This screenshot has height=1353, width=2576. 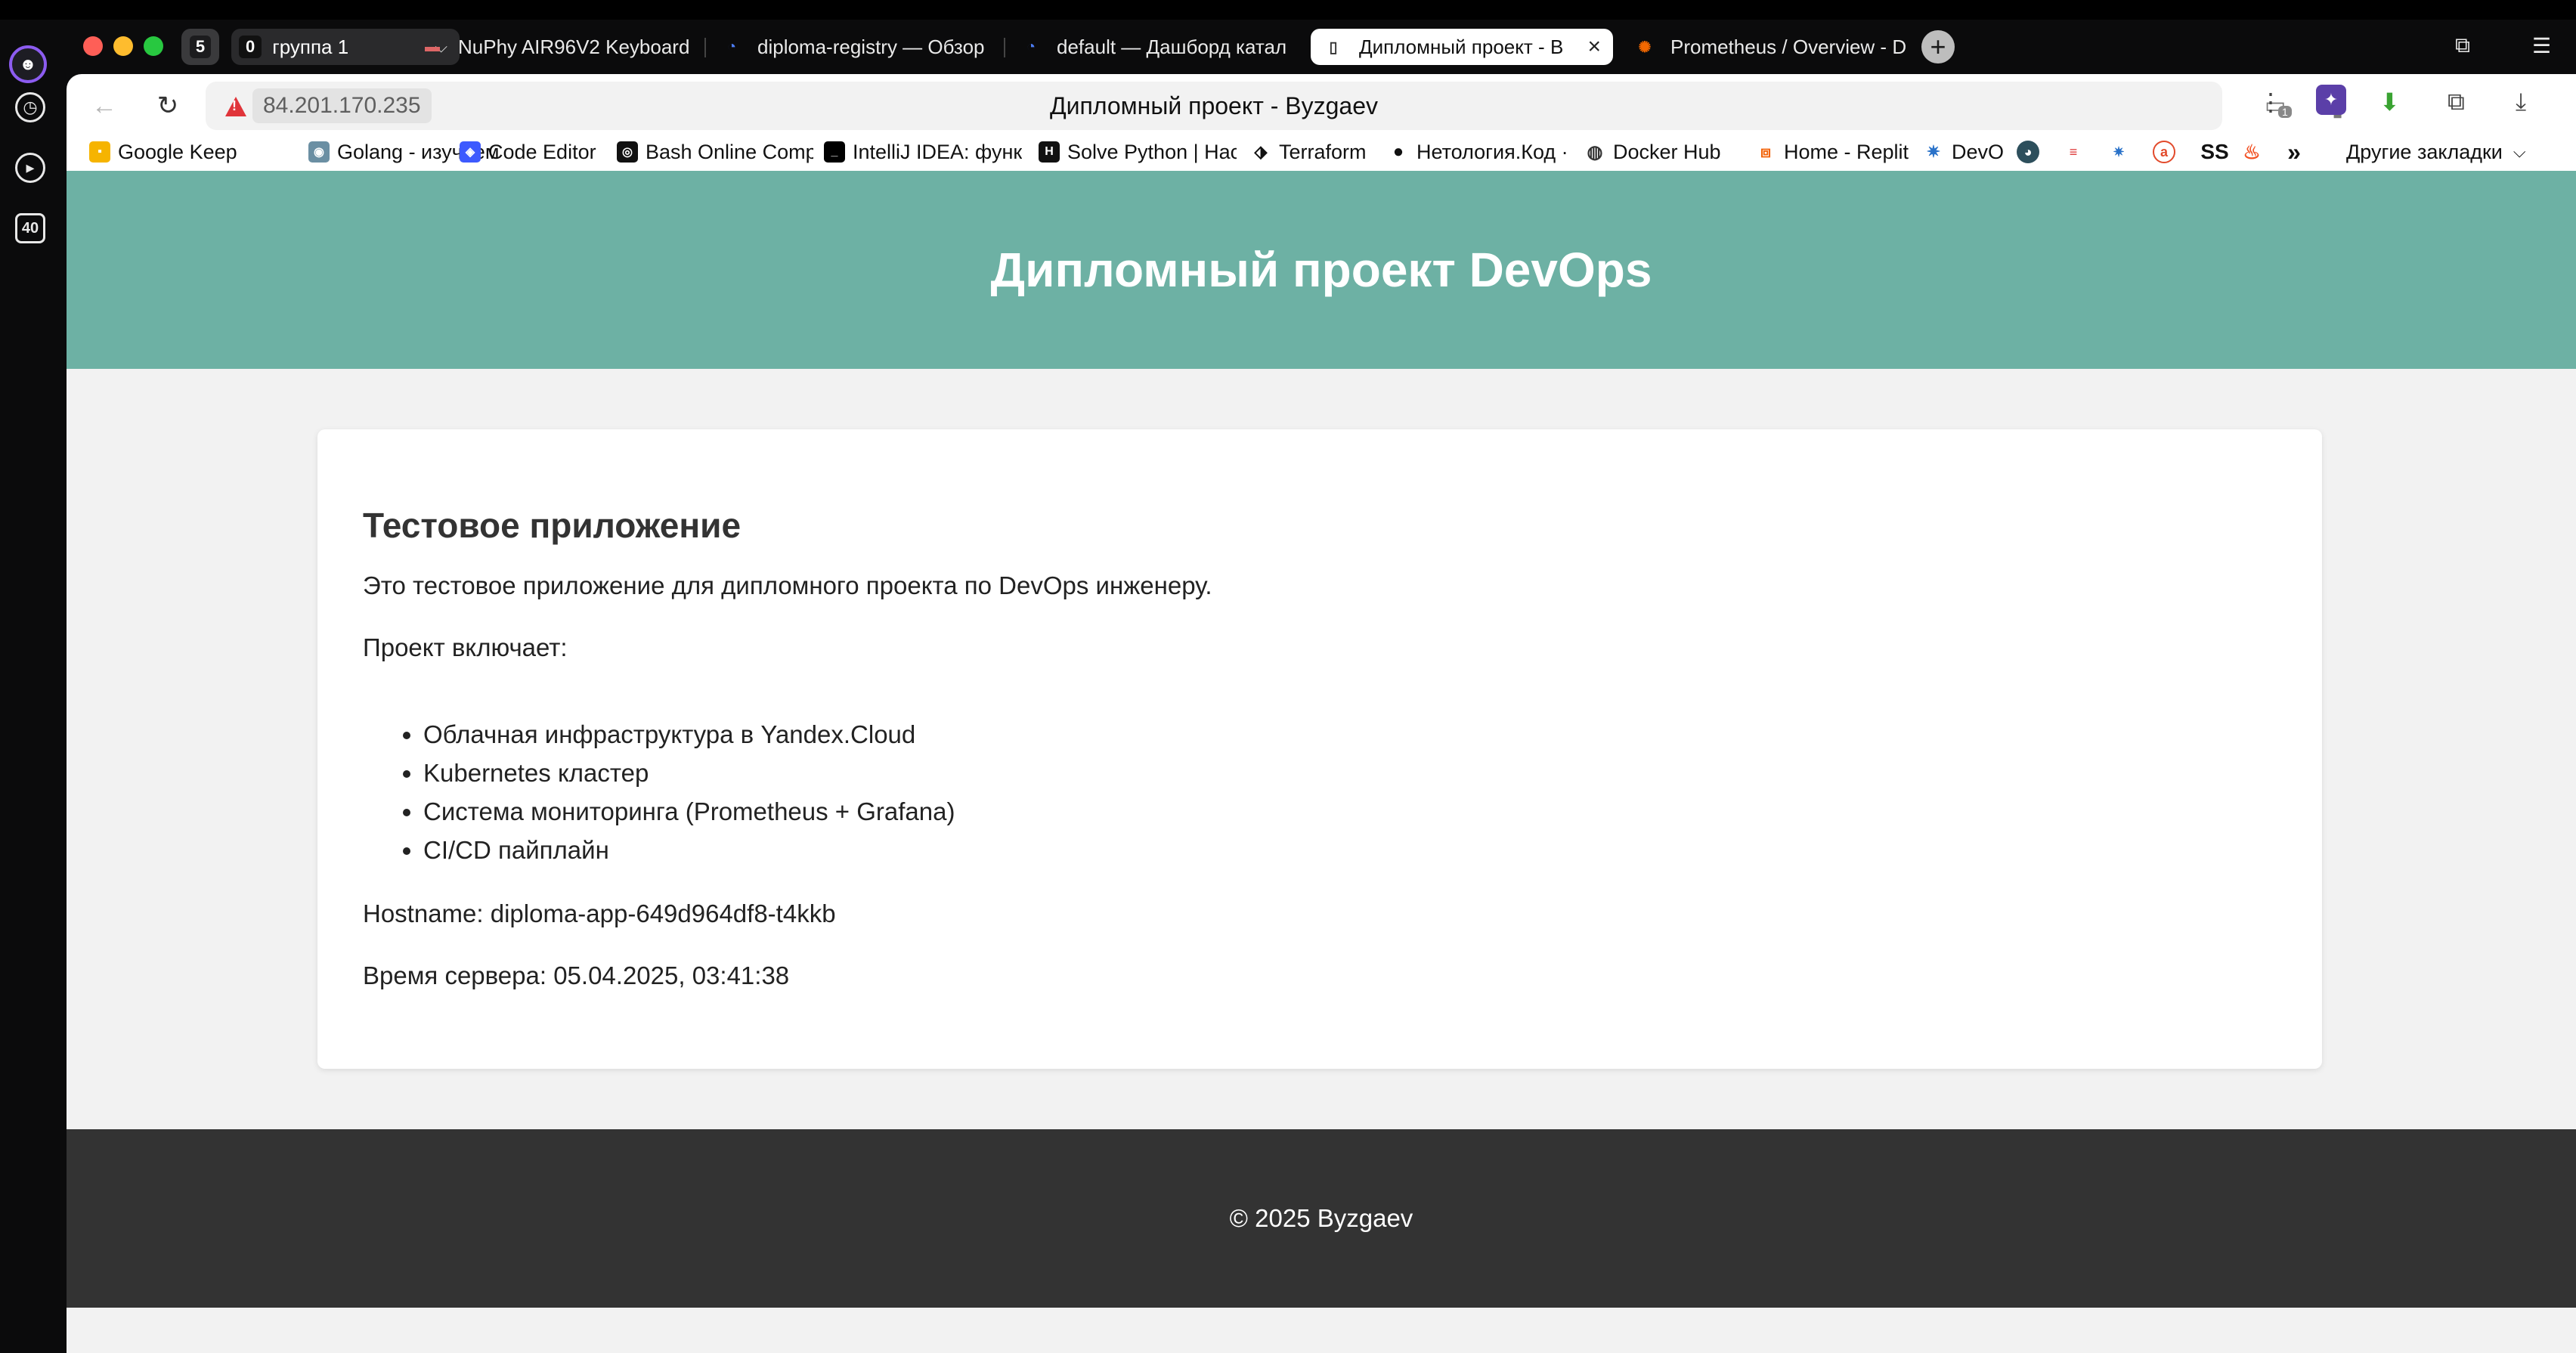 I want to click on window-minimize-button, so click(x=123, y=46).